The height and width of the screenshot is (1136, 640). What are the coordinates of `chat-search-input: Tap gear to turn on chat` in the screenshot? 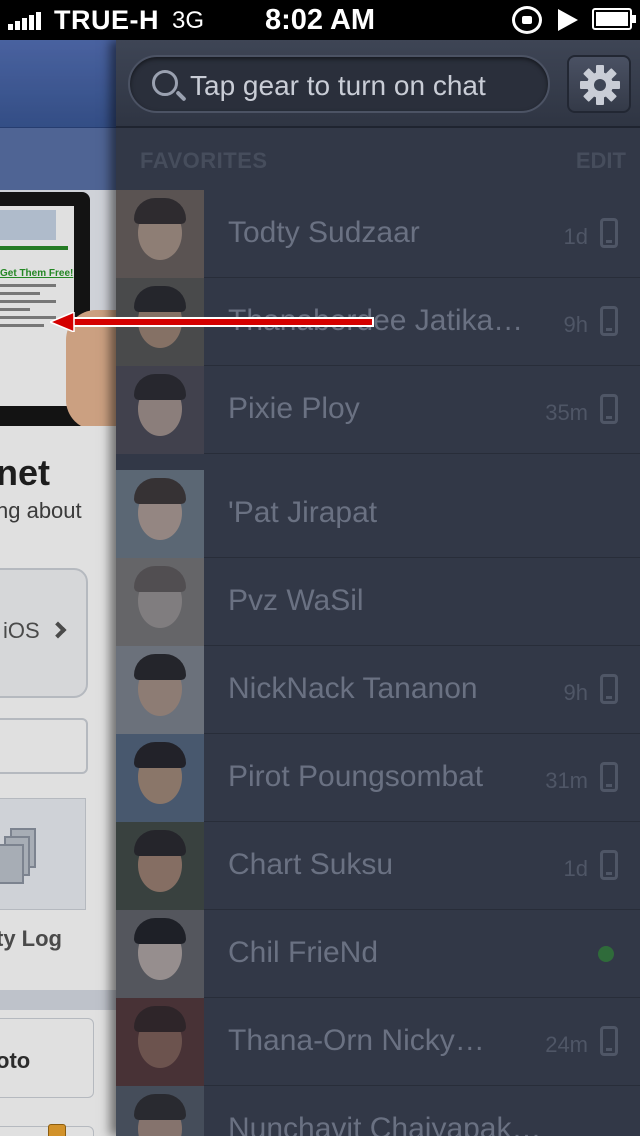 It's located at (339, 84).